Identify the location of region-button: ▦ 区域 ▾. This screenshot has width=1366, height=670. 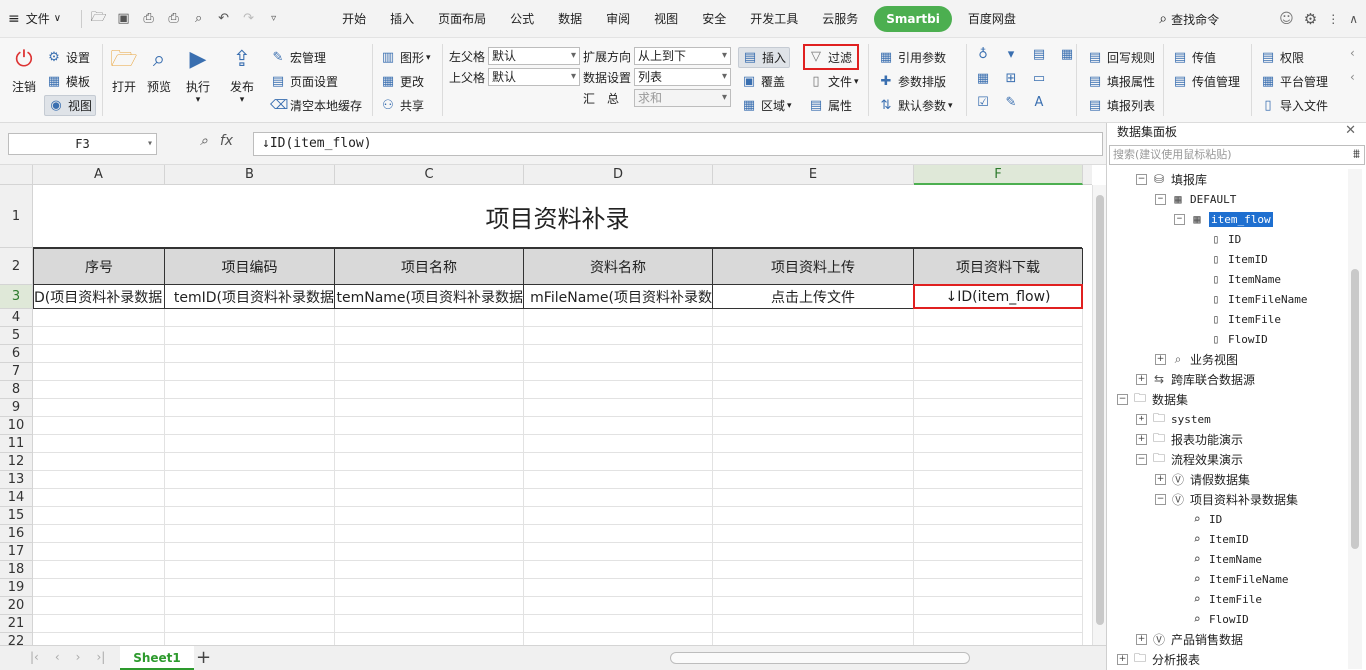
(766, 105).